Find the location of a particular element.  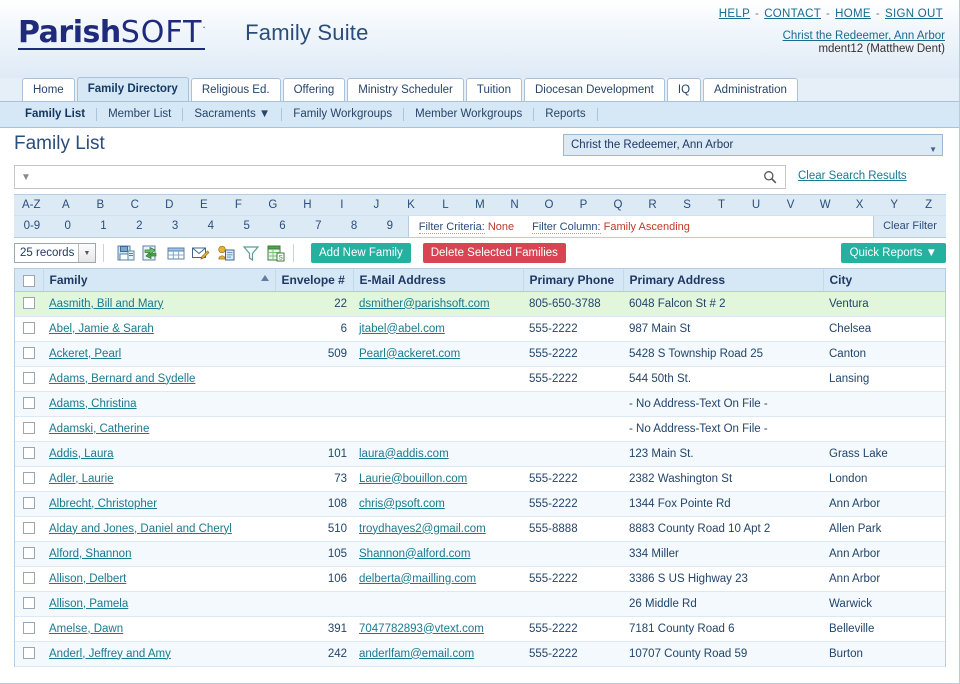

records-per-page-select: 25 records ▼ is located at coordinates (55, 253).